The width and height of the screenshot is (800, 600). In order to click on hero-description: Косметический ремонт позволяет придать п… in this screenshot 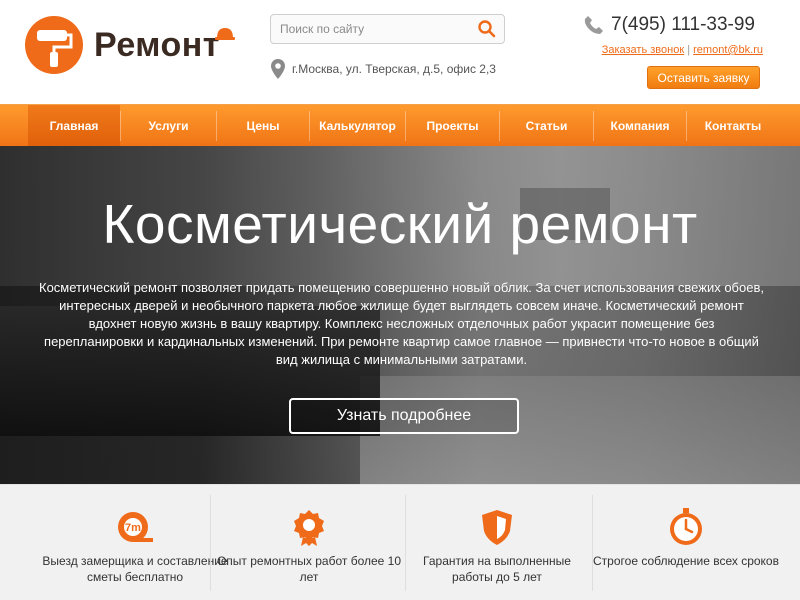, I will do `click(401, 323)`.